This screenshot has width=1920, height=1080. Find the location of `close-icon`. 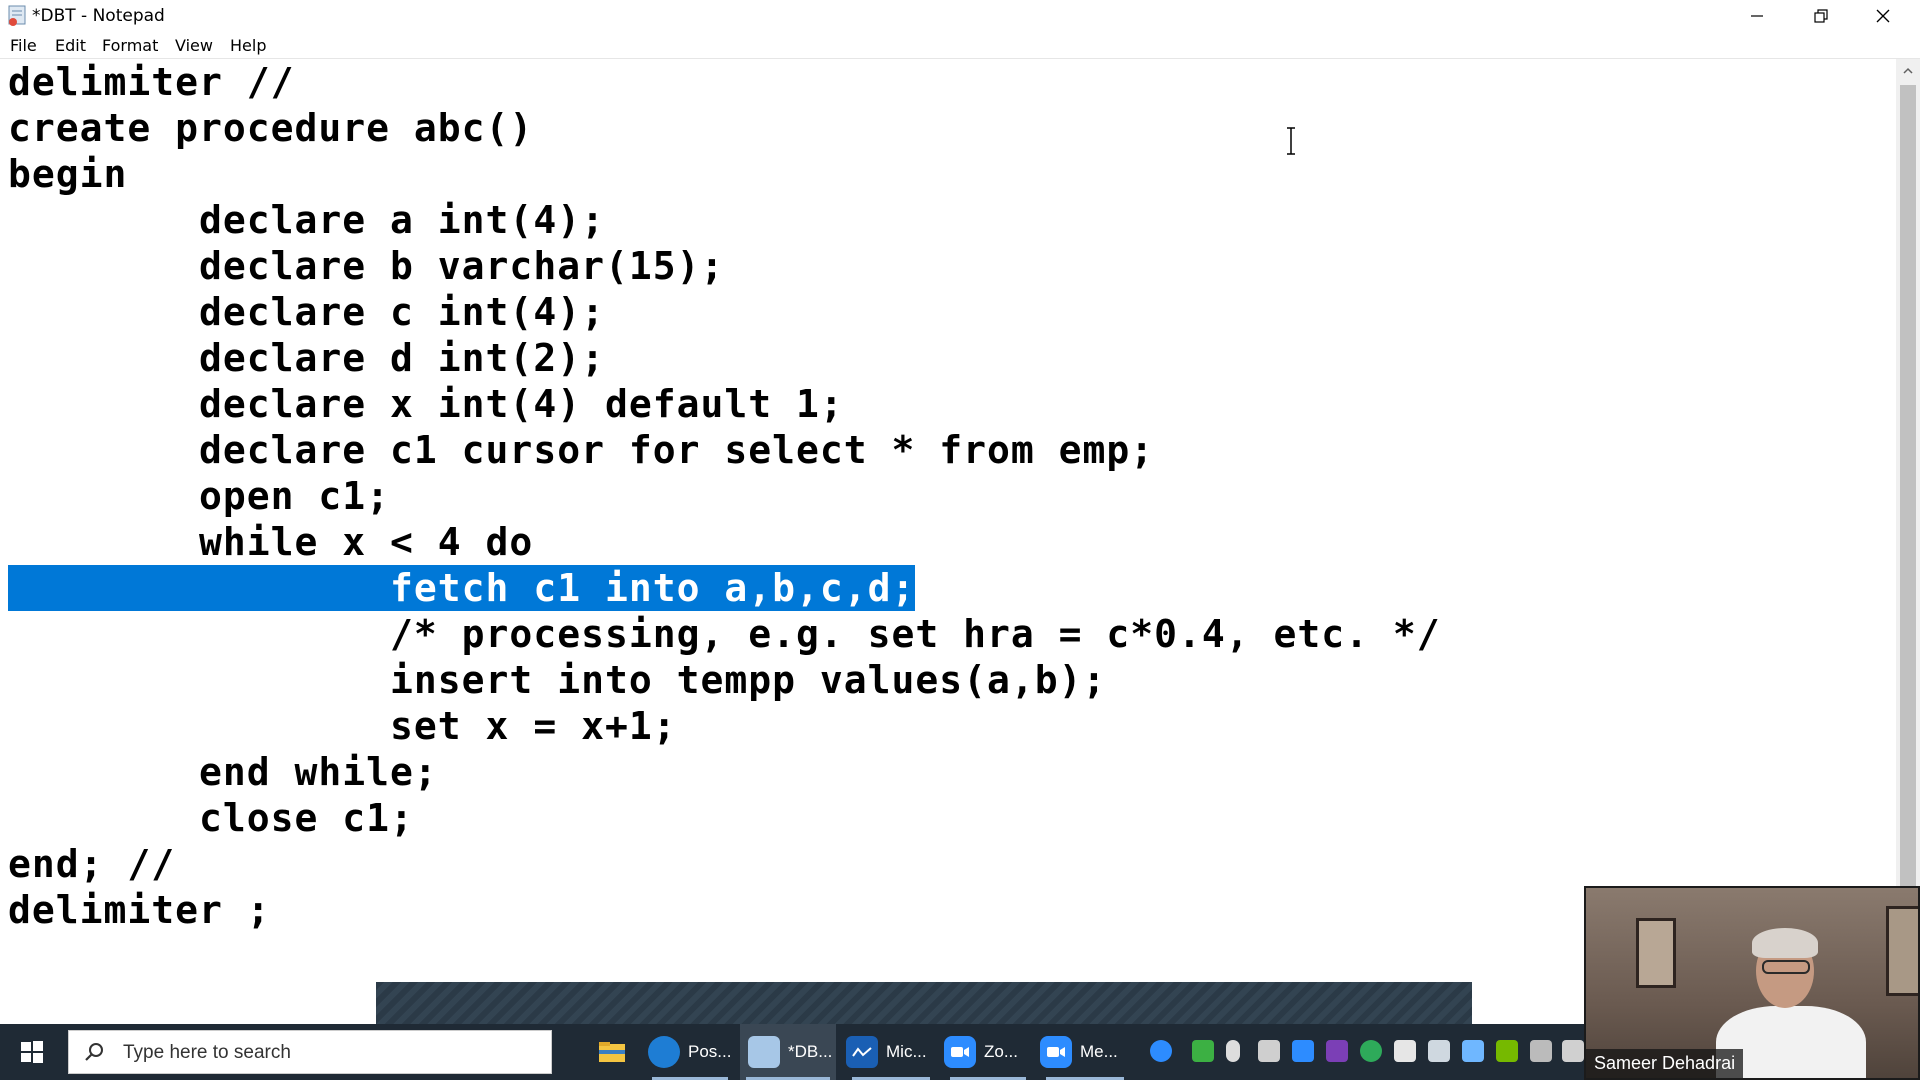

close-icon is located at coordinates (1883, 16).